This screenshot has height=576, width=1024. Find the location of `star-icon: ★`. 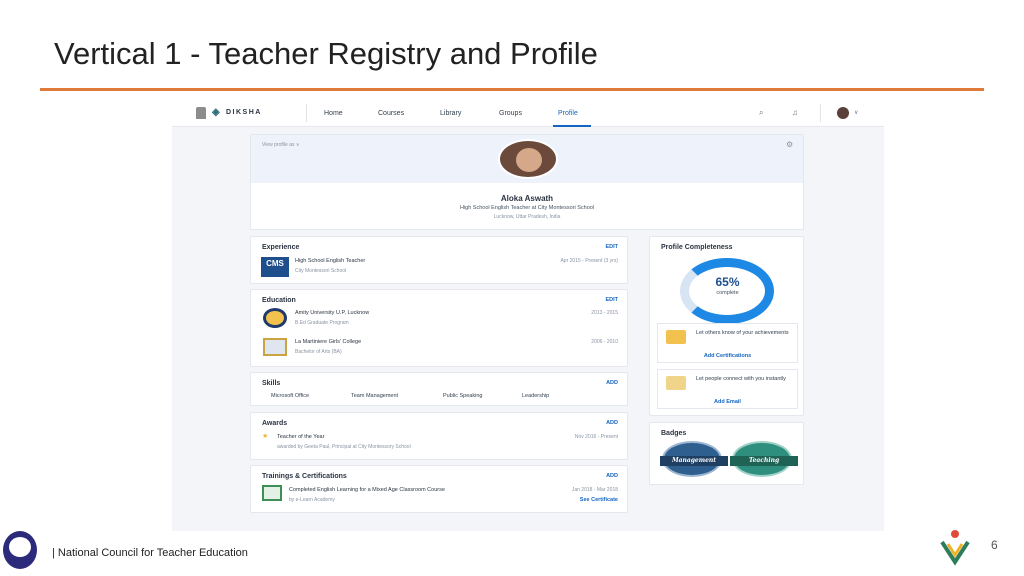

star-icon: ★ is located at coordinates (265, 436).